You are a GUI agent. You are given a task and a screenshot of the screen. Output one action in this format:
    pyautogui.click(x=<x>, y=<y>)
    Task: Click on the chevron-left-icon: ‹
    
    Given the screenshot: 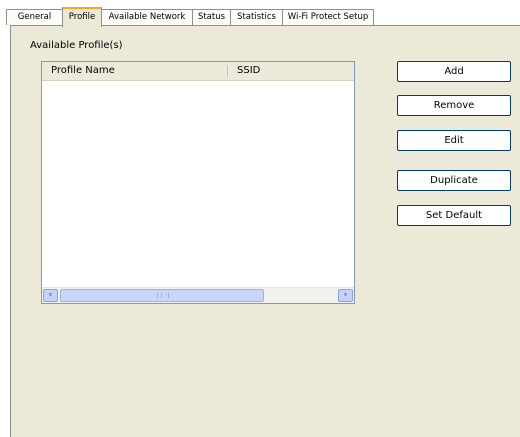 What is the action you would take?
    pyautogui.click(x=50, y=295)
    